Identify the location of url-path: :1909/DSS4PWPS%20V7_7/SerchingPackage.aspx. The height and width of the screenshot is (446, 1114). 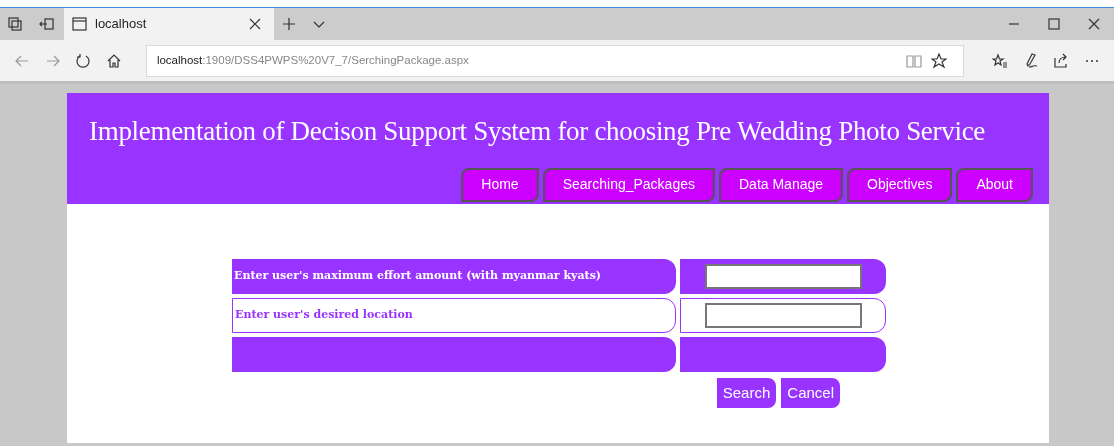
(335, 59).